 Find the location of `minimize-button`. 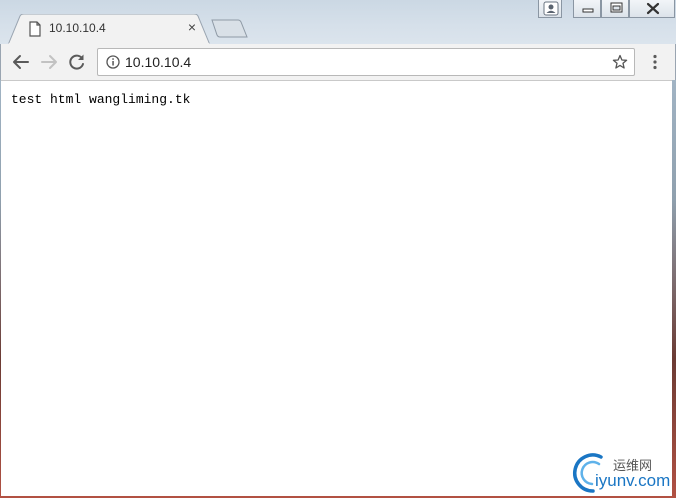

minimize-button is located at coordinates (587, 9).